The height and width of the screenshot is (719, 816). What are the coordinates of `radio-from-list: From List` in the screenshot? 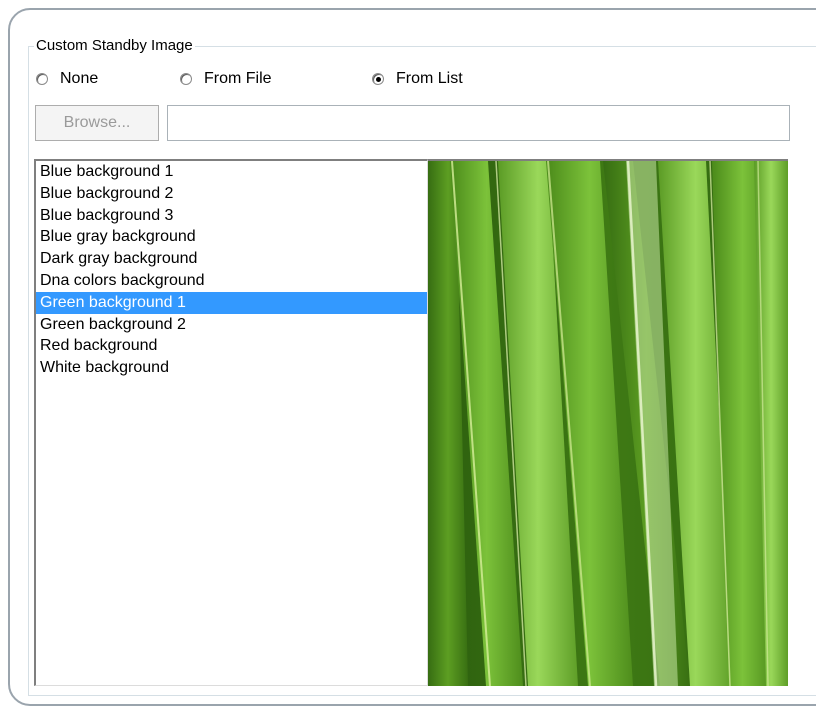 It's located at (417, 79).